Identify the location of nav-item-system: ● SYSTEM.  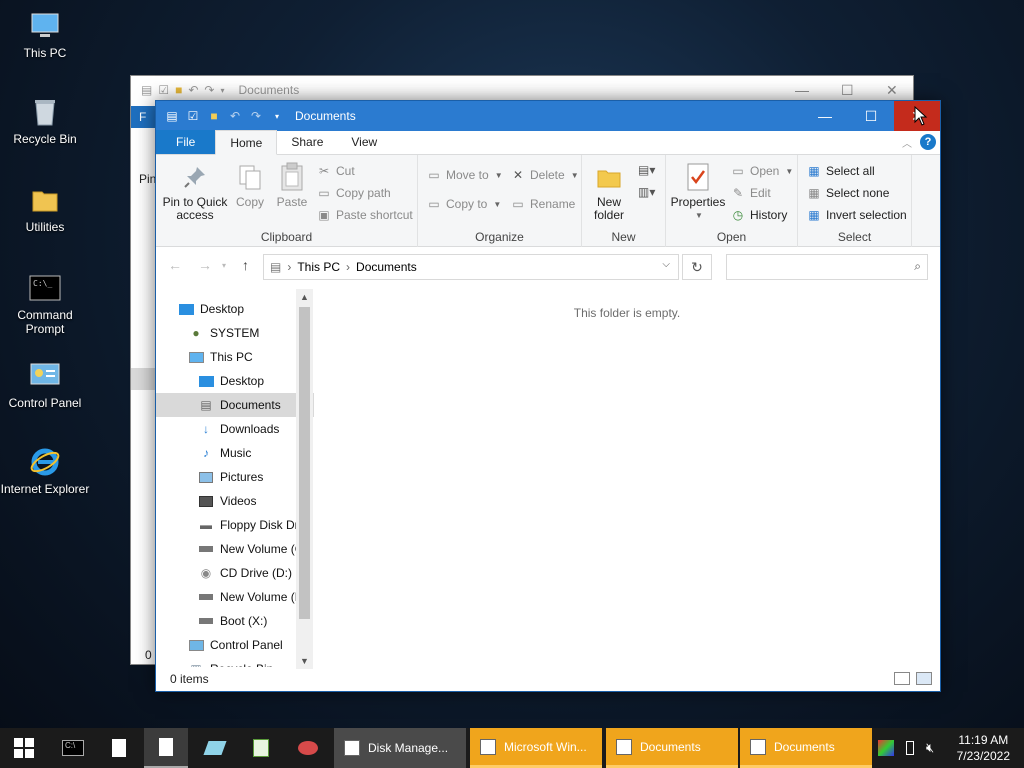
(235, 333).